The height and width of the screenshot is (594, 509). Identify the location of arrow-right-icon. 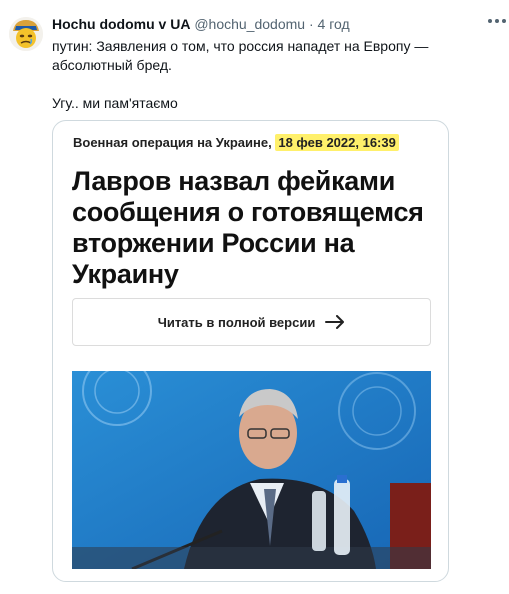
(335, 322).